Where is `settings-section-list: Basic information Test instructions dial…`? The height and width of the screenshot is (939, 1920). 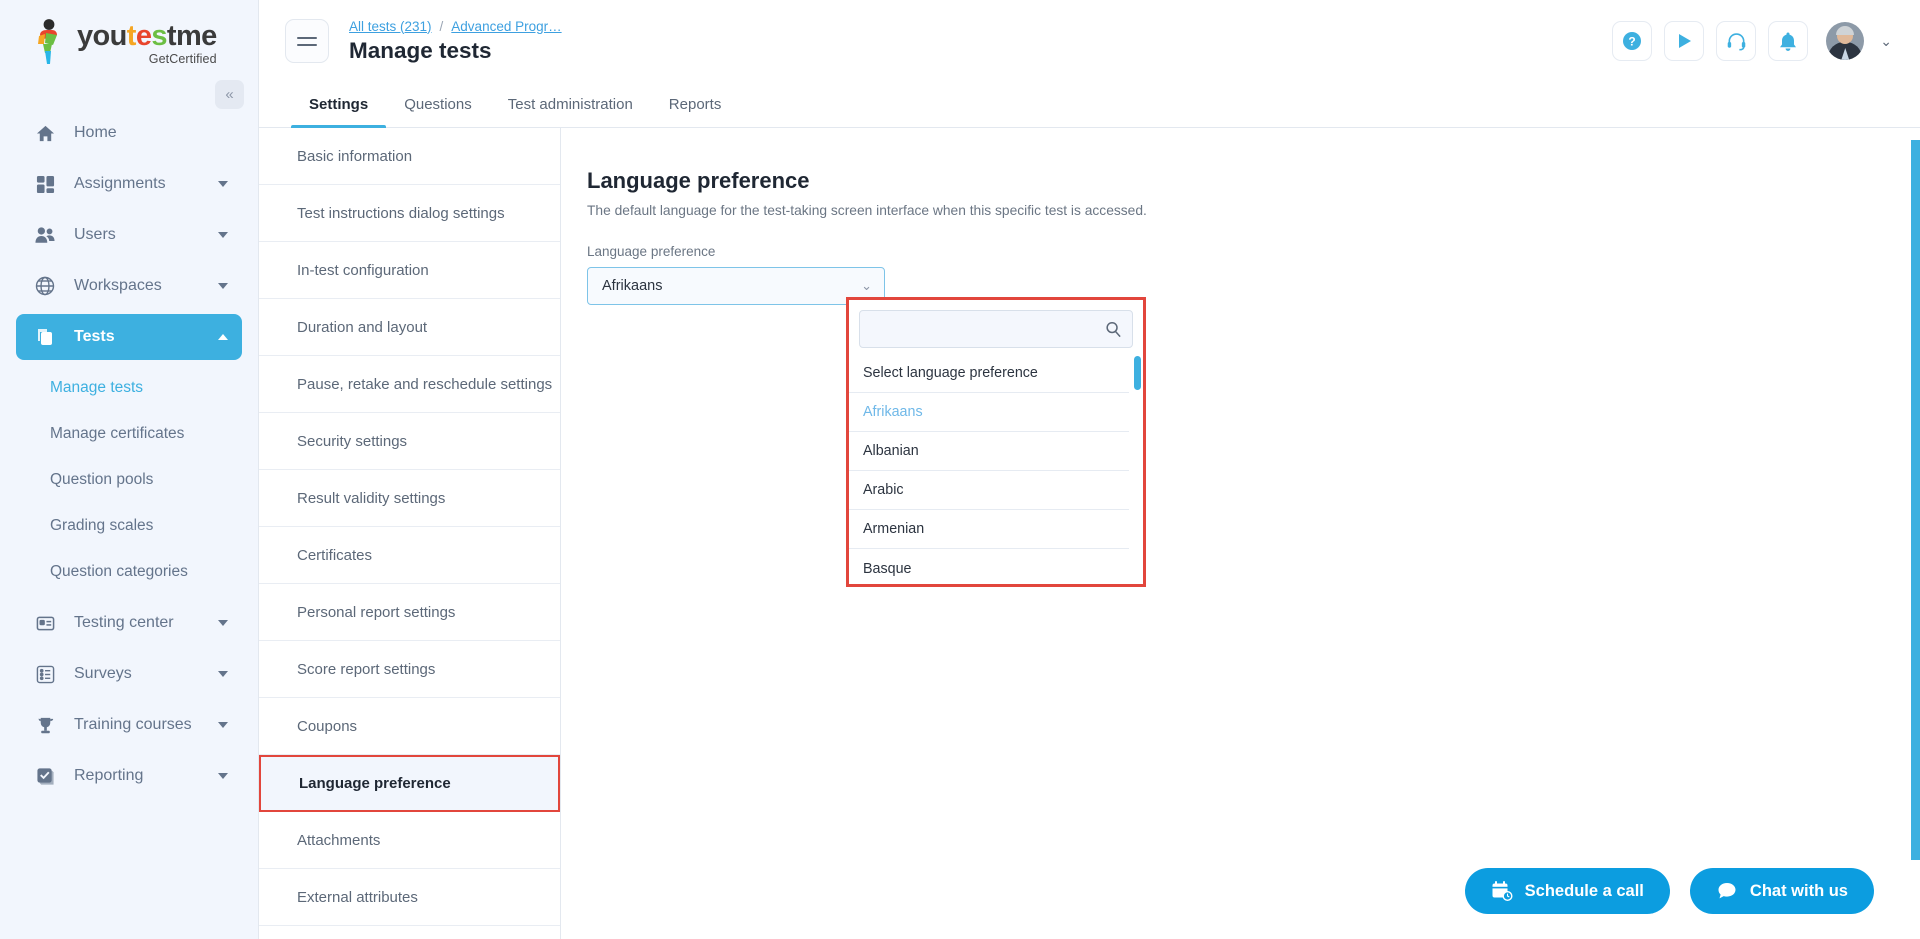
settings-section-list: Basic information Test instructions dial… is located at coordinates (410, 533).